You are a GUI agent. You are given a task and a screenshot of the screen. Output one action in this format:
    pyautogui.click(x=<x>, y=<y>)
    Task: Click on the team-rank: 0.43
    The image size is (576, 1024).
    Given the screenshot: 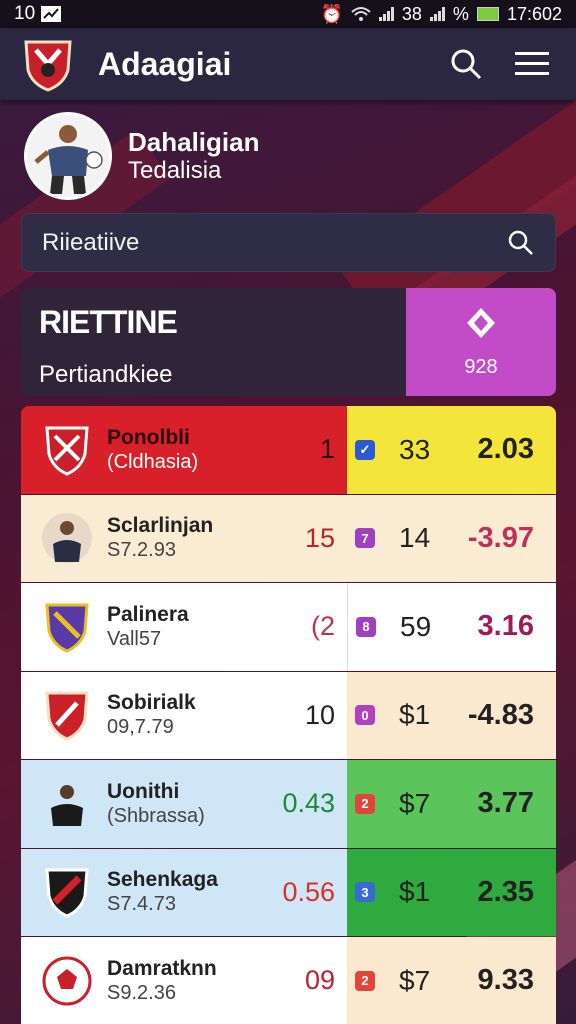 What is the action you would take?
    pyautogui.click(x=308, y=803)
    